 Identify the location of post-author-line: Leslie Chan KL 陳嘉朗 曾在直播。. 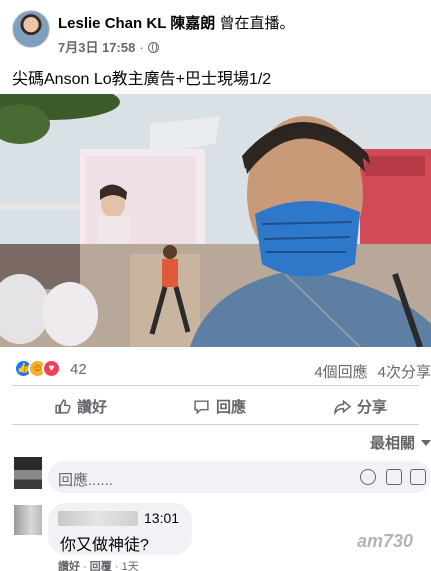
(176, 22).